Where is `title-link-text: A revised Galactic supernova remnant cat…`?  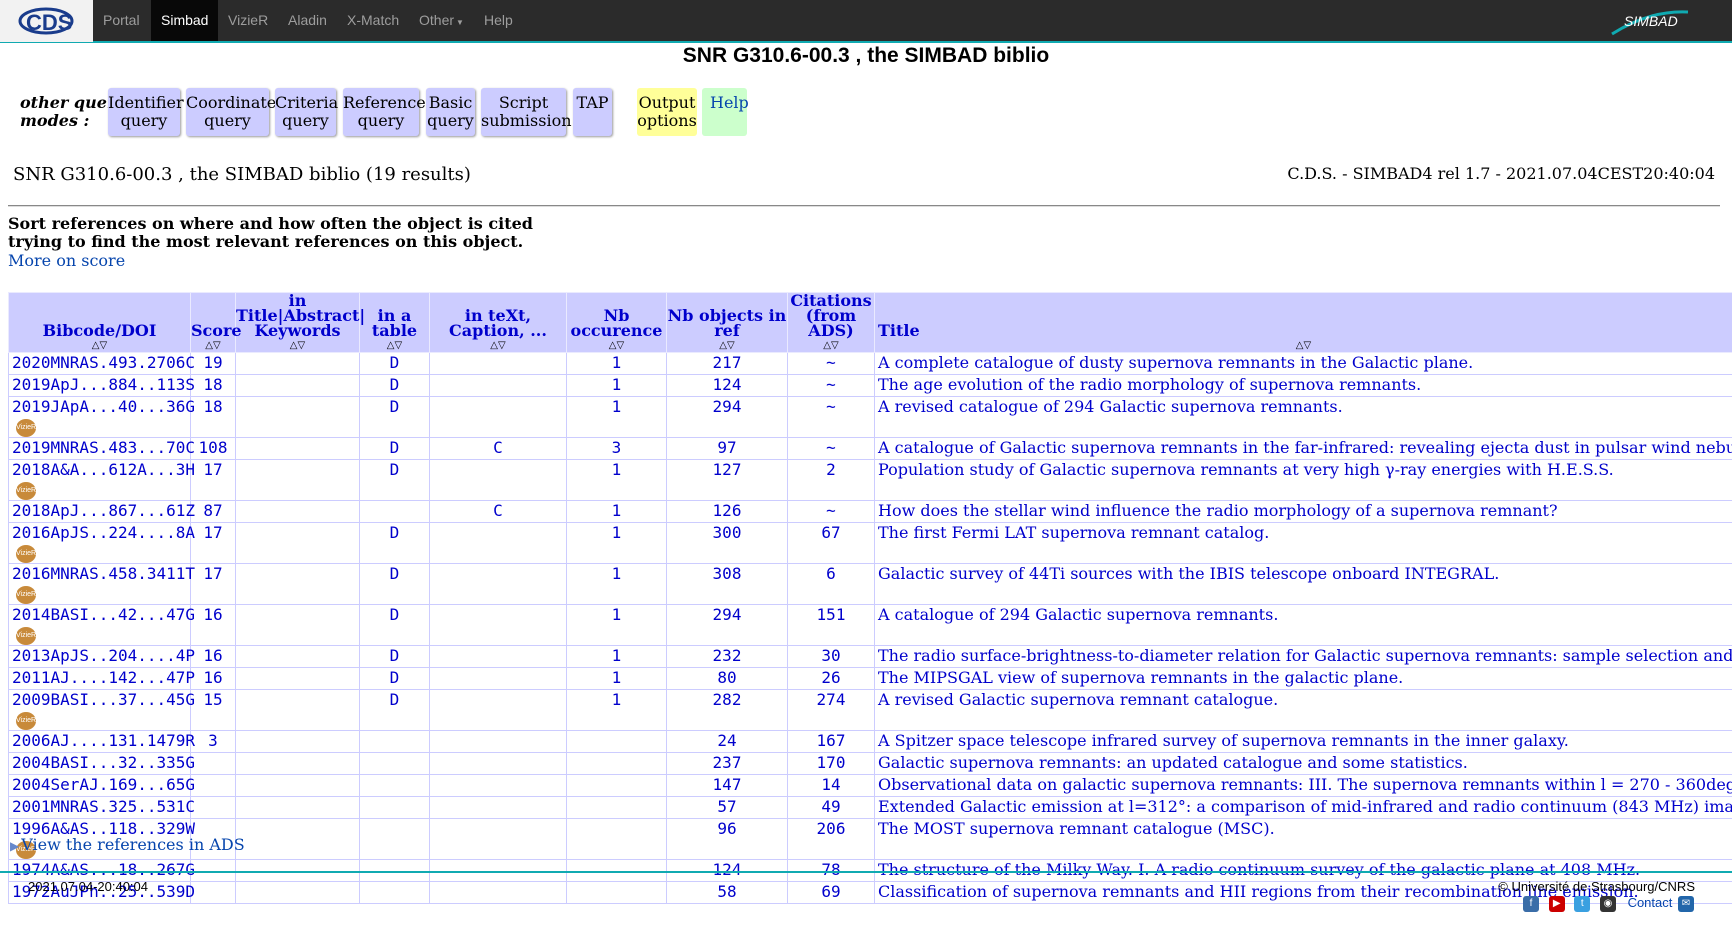
title-link-text: A revised Galactic supernova remnant cat… is located at coordinates (1078, 700).